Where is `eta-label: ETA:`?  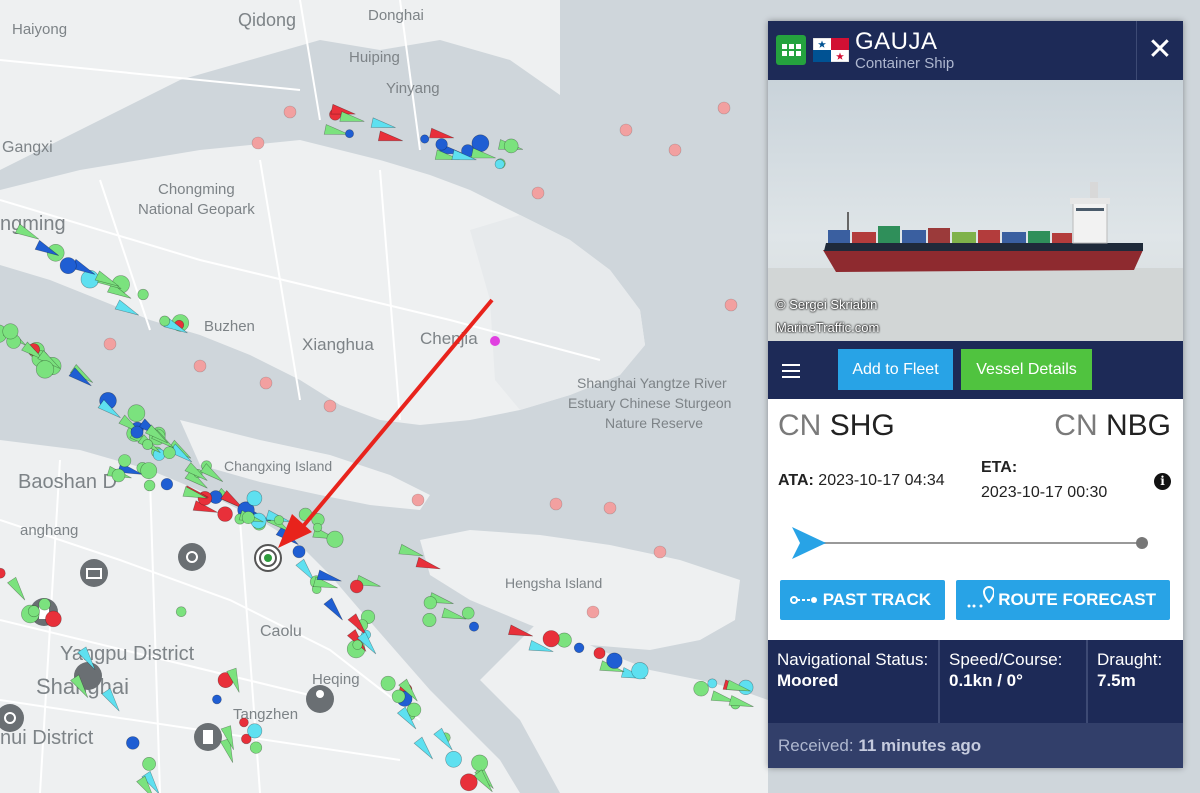 eta-label: ETA: is located at coordinates (999, 467).